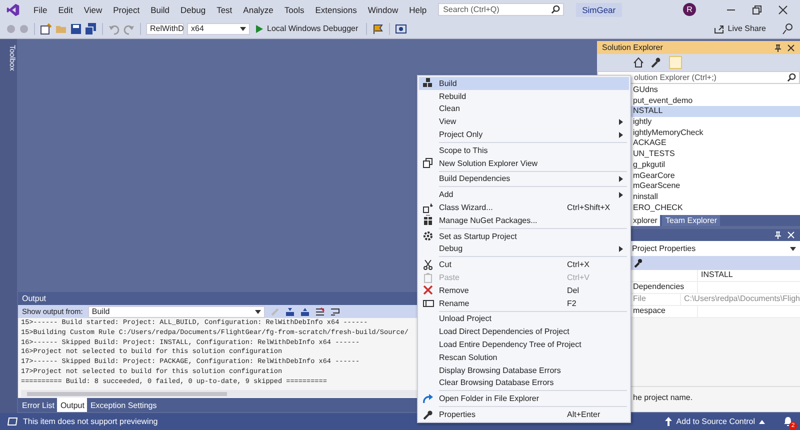 The image size is (800, 430). What do you see at coordinates (501, 9) in the screenshot?
I see `search-field: Search (Ctrl+Q)` at bounding box center [501, 9].